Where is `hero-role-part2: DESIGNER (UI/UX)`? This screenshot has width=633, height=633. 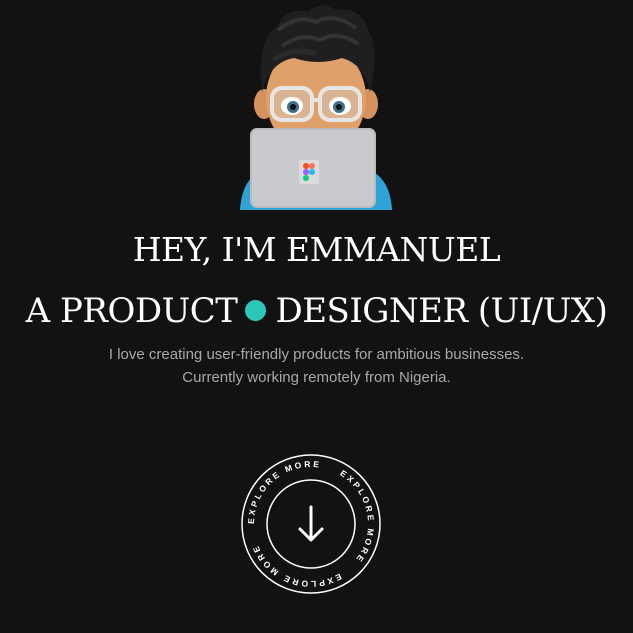
hero-role-part2: DESIGNER (UI/UX) is located at coordinates (441, 311).